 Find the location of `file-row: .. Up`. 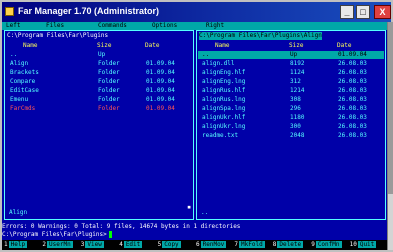

file-row: .. Up is located at coordinates (99, 55).